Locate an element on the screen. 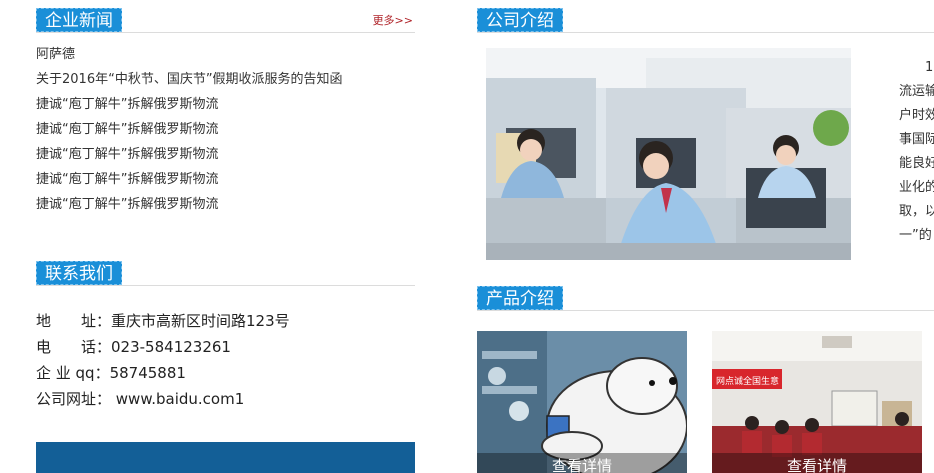 This screenshot has width=934, height=473. classroom-image: 网点诚全国生意 is located at coordinates (817, 402).